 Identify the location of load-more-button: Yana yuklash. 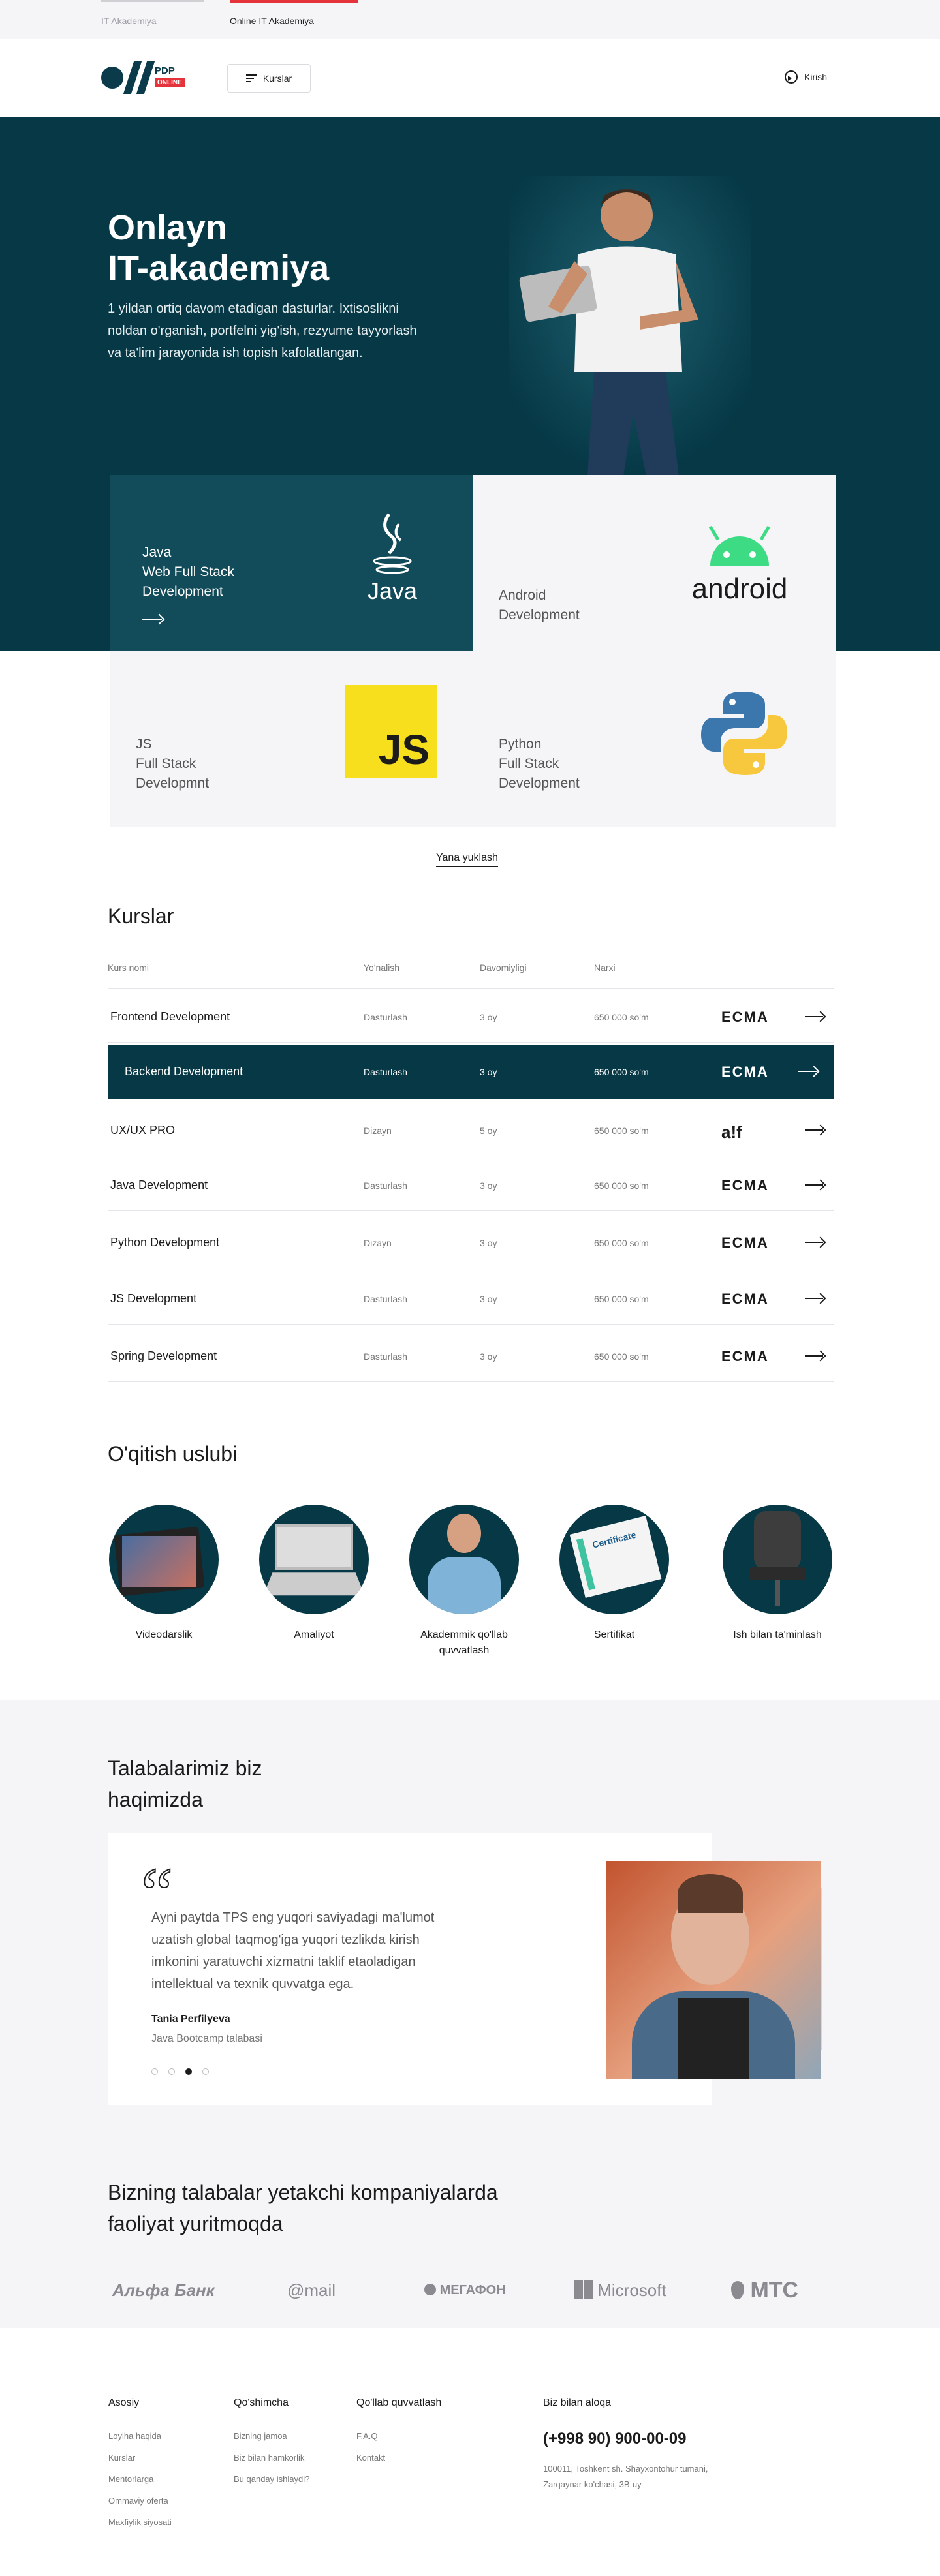
(467, 860).